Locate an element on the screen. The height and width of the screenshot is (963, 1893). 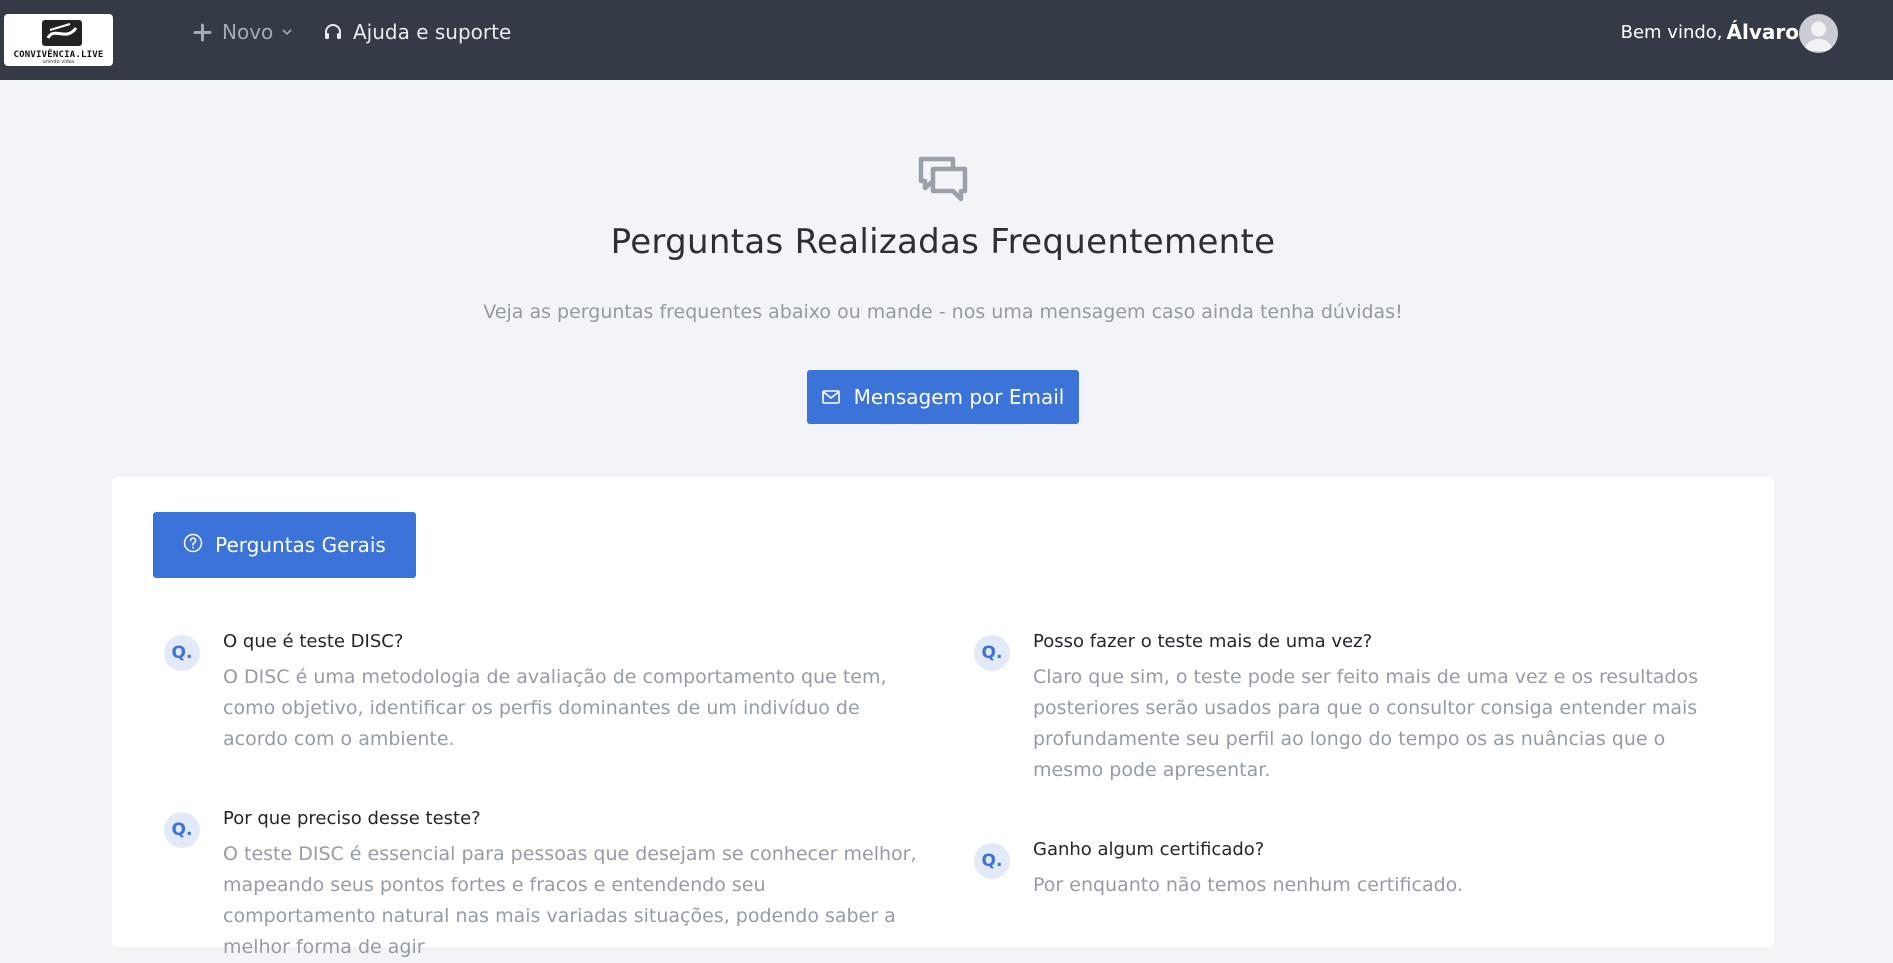
chevron-down-icon is located at coordinates (287, 32).